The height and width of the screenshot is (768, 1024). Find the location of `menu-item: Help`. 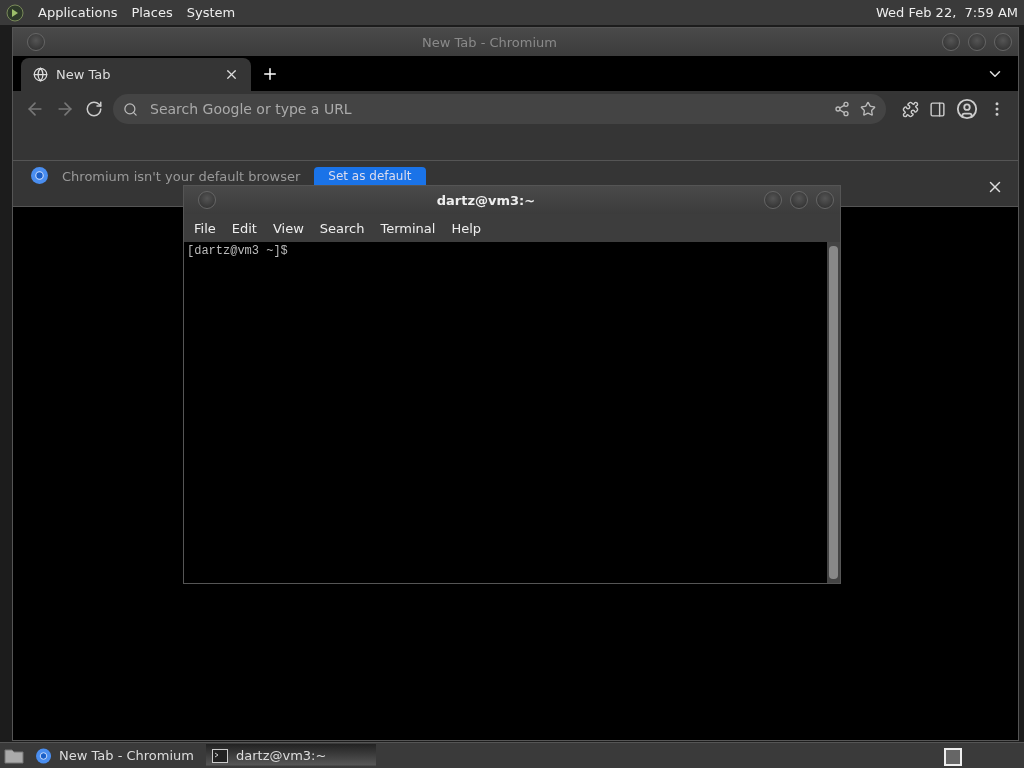

menu-item: Help is located at coordinates (466, 228).